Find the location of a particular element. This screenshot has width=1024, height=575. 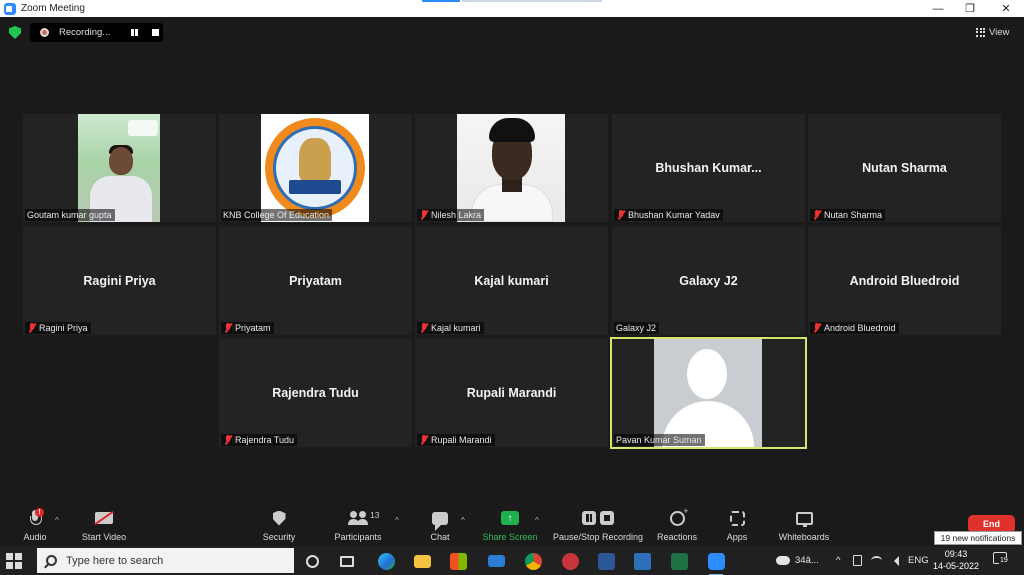

clock-date: 14-05-2022 is located at coordinates (956, 566).